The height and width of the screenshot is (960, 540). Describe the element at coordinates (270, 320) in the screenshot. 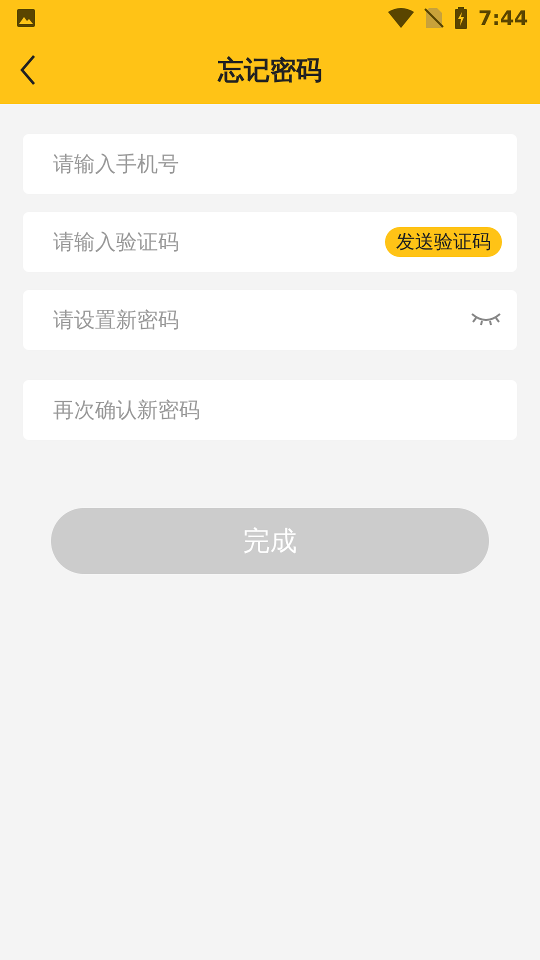

I see `input-field: 请设置新密码` at that location.